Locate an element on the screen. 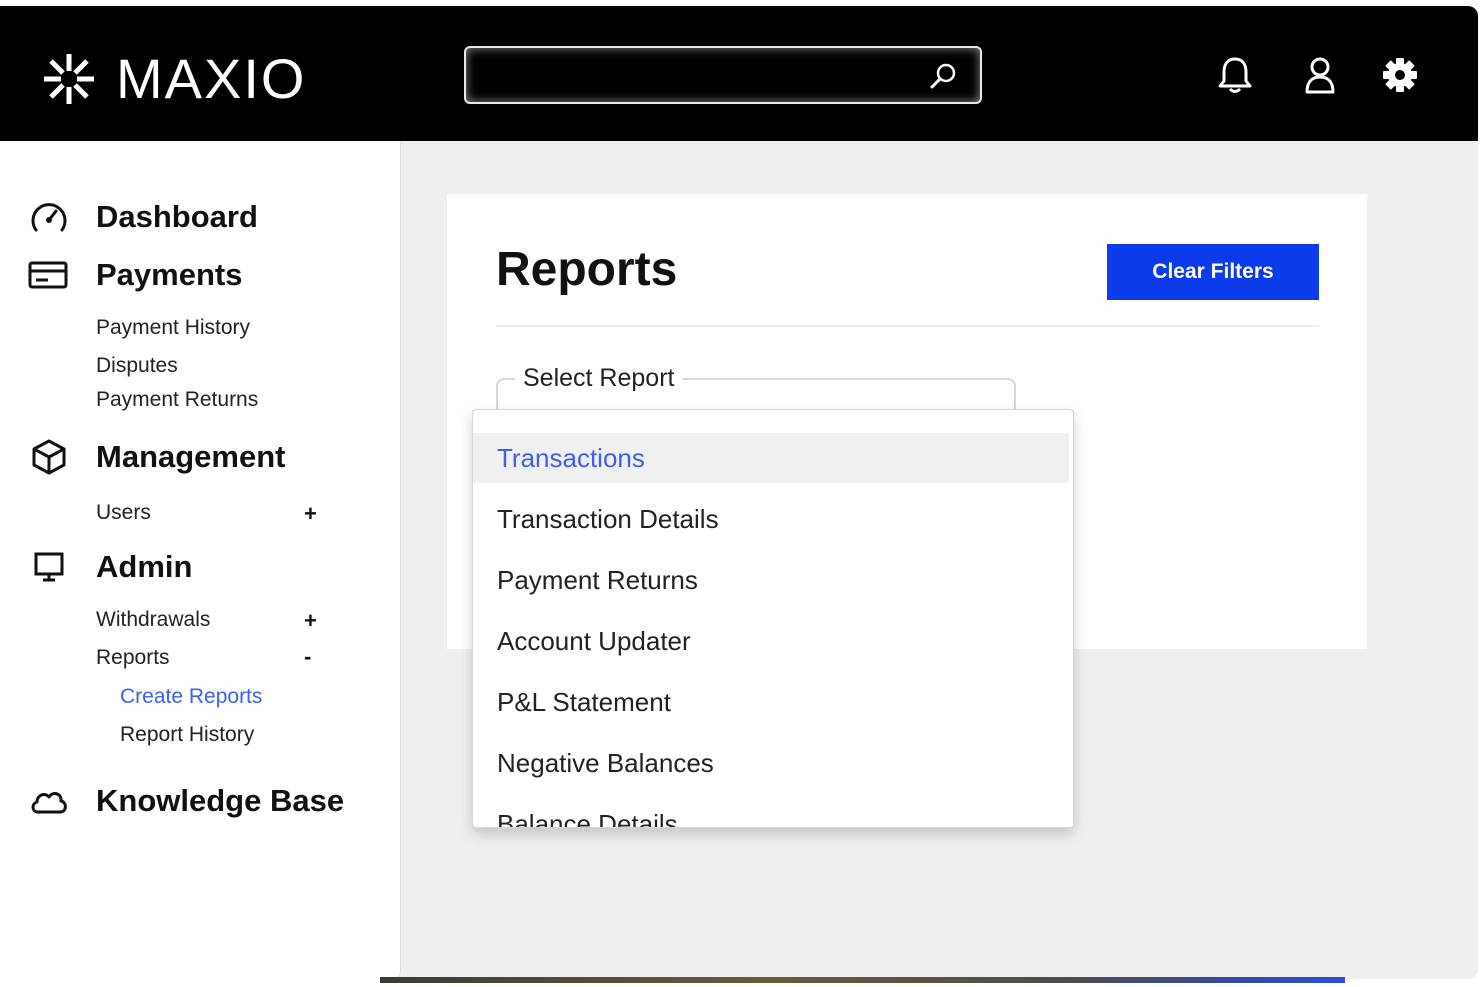  clear-filters-button: Clear Filters is located at coordinates (1213, 272).